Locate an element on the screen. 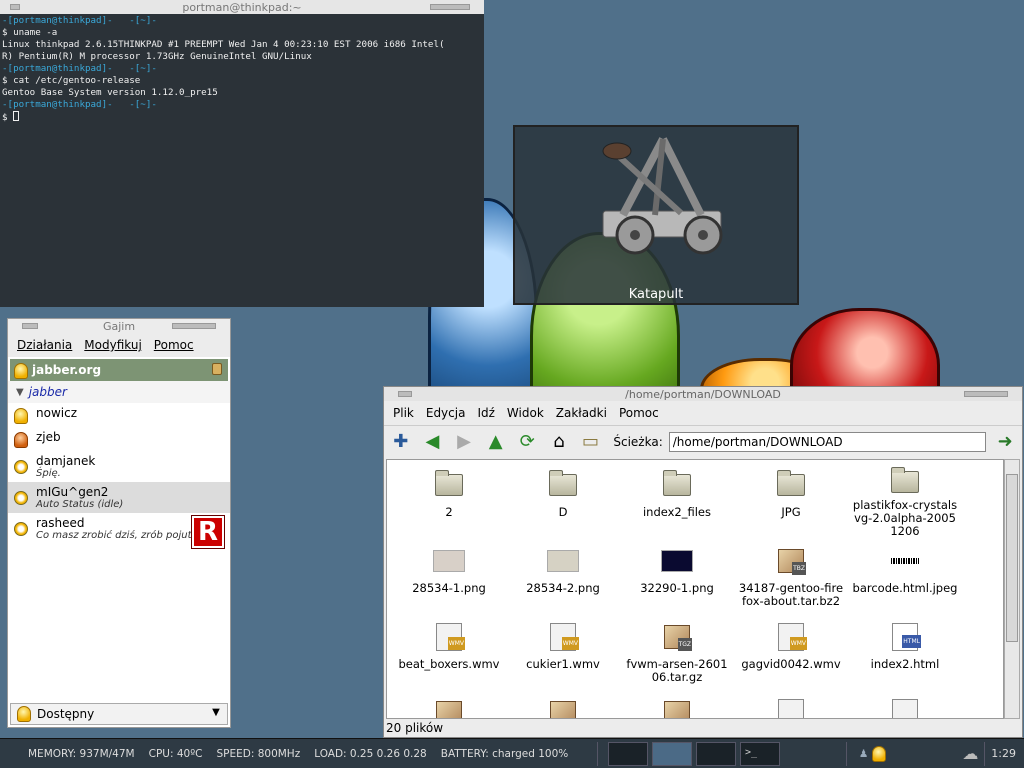 The image size is (1024, 768). file-item: WMV gagvid0042.wmv is located at coordinates (791, 655).